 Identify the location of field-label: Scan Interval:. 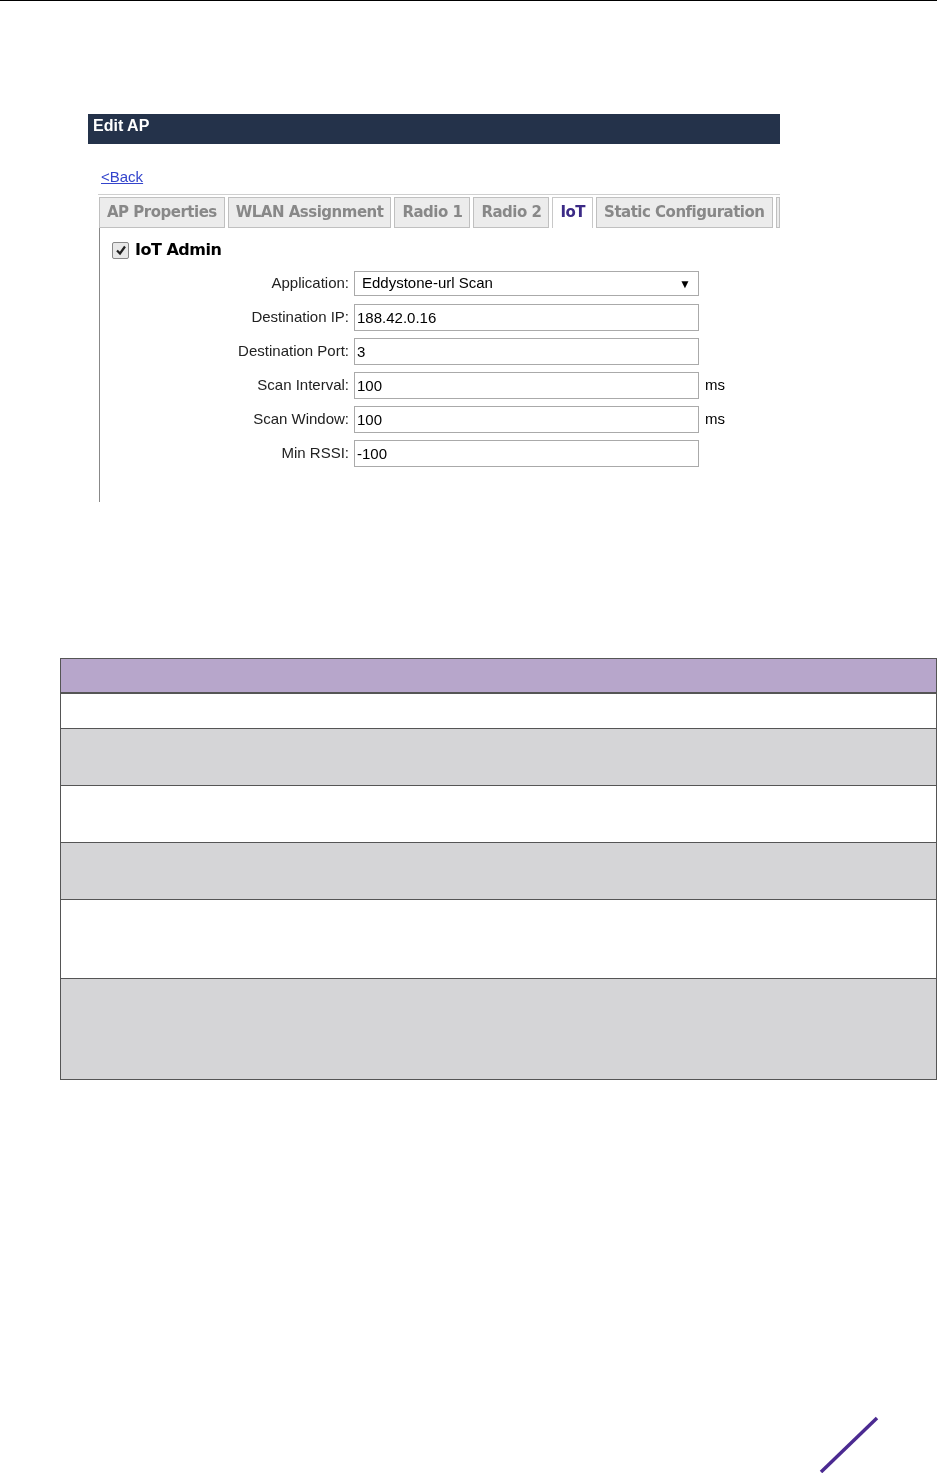
(303, 385).